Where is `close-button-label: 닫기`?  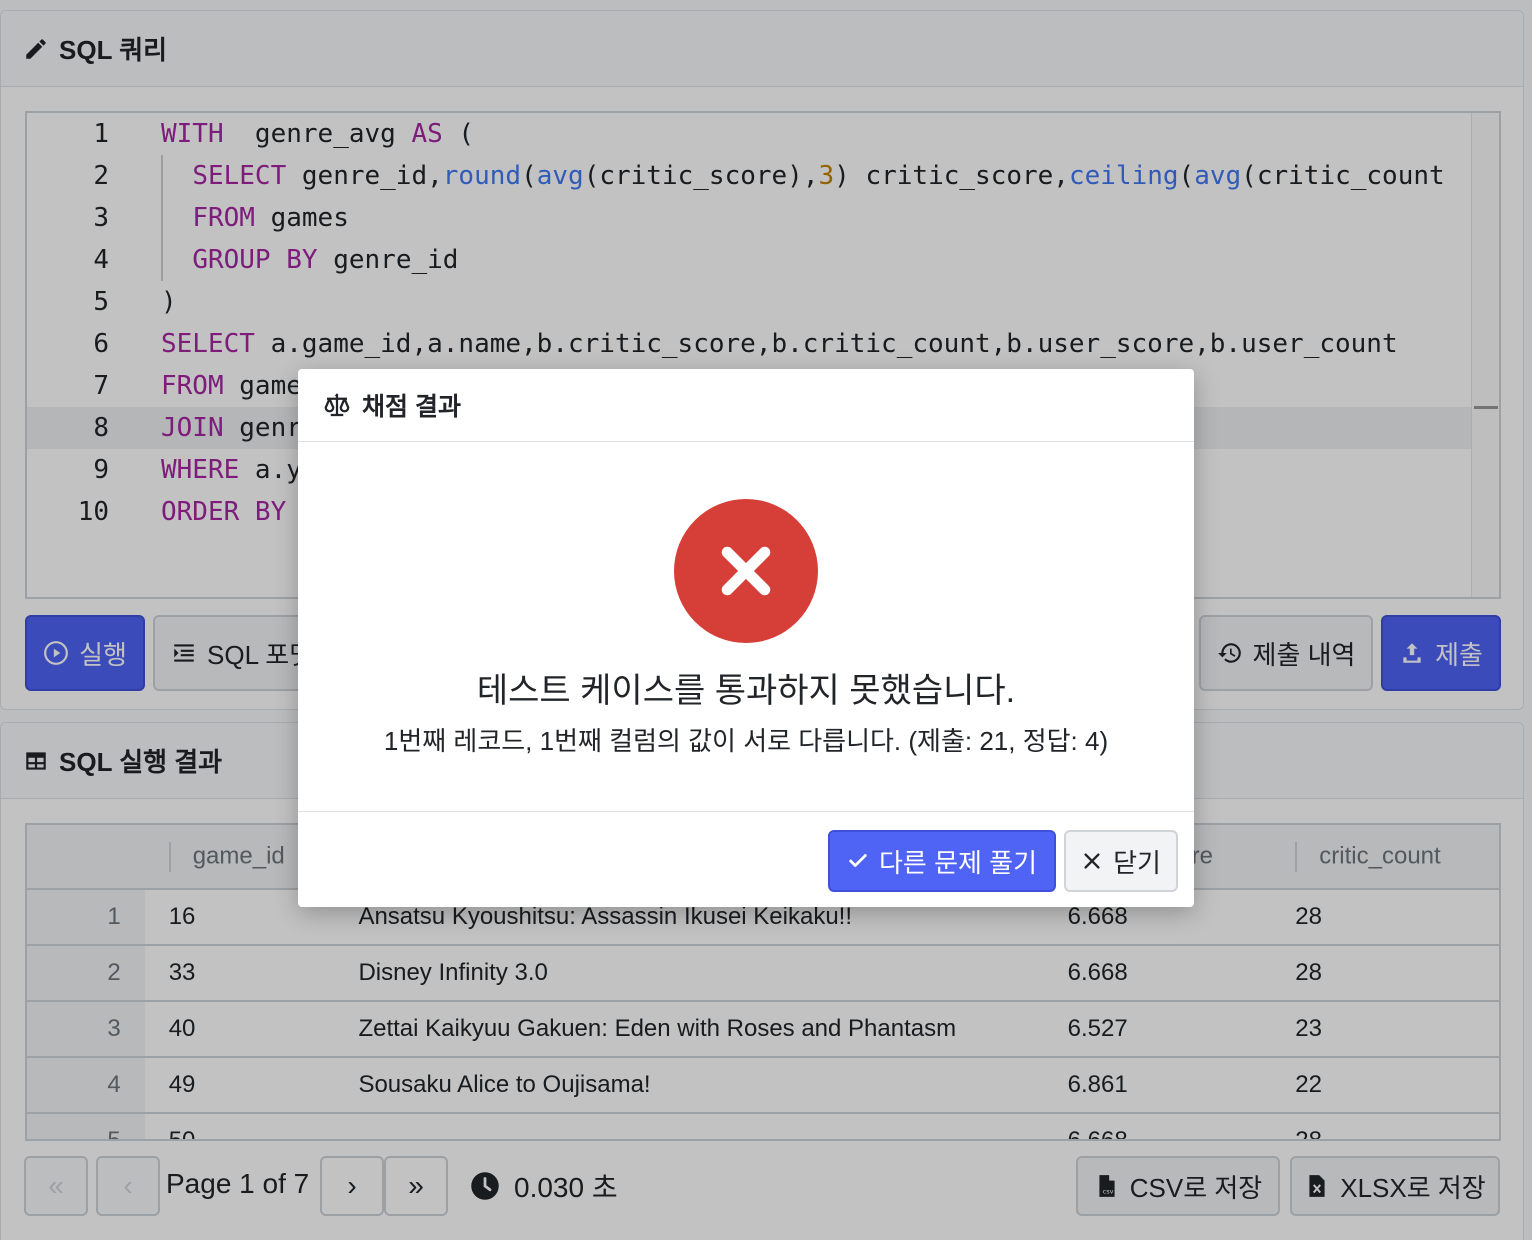 close-button-label: 닫기 is located at coordinates (1137, 862).